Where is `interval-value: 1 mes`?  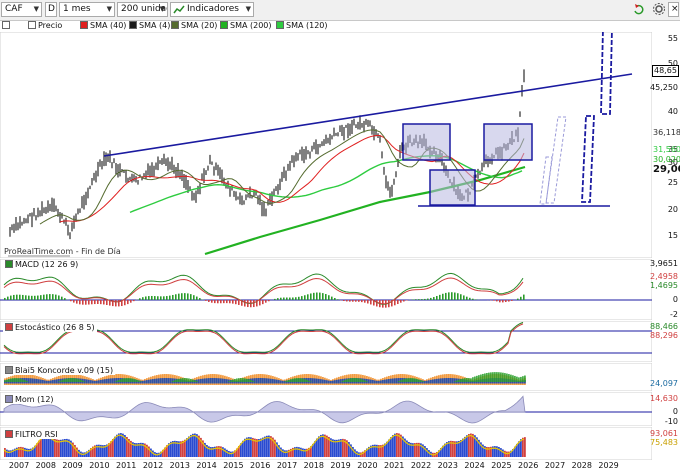
interval-value: 1 mes is located at coordinates (77, 9).